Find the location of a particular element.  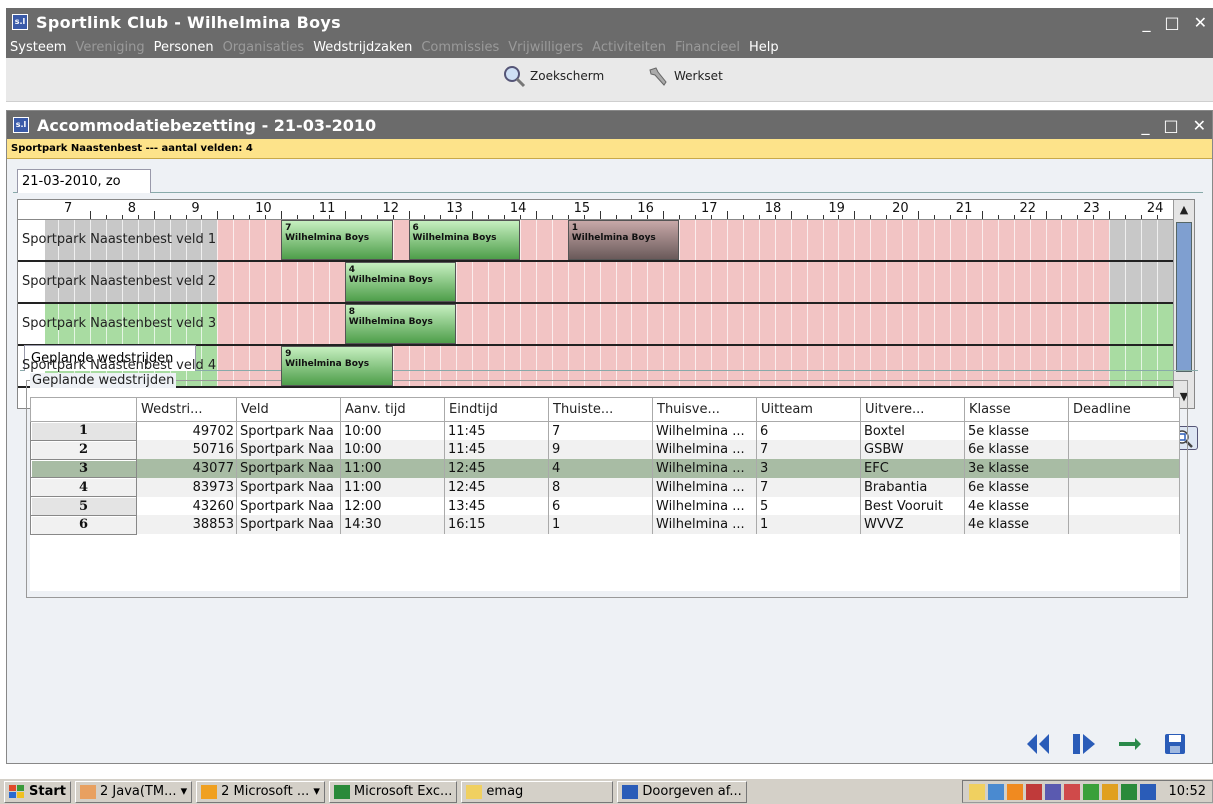

match-block: 4 Wilhelmina Boys is located at coordinates (400, 282).